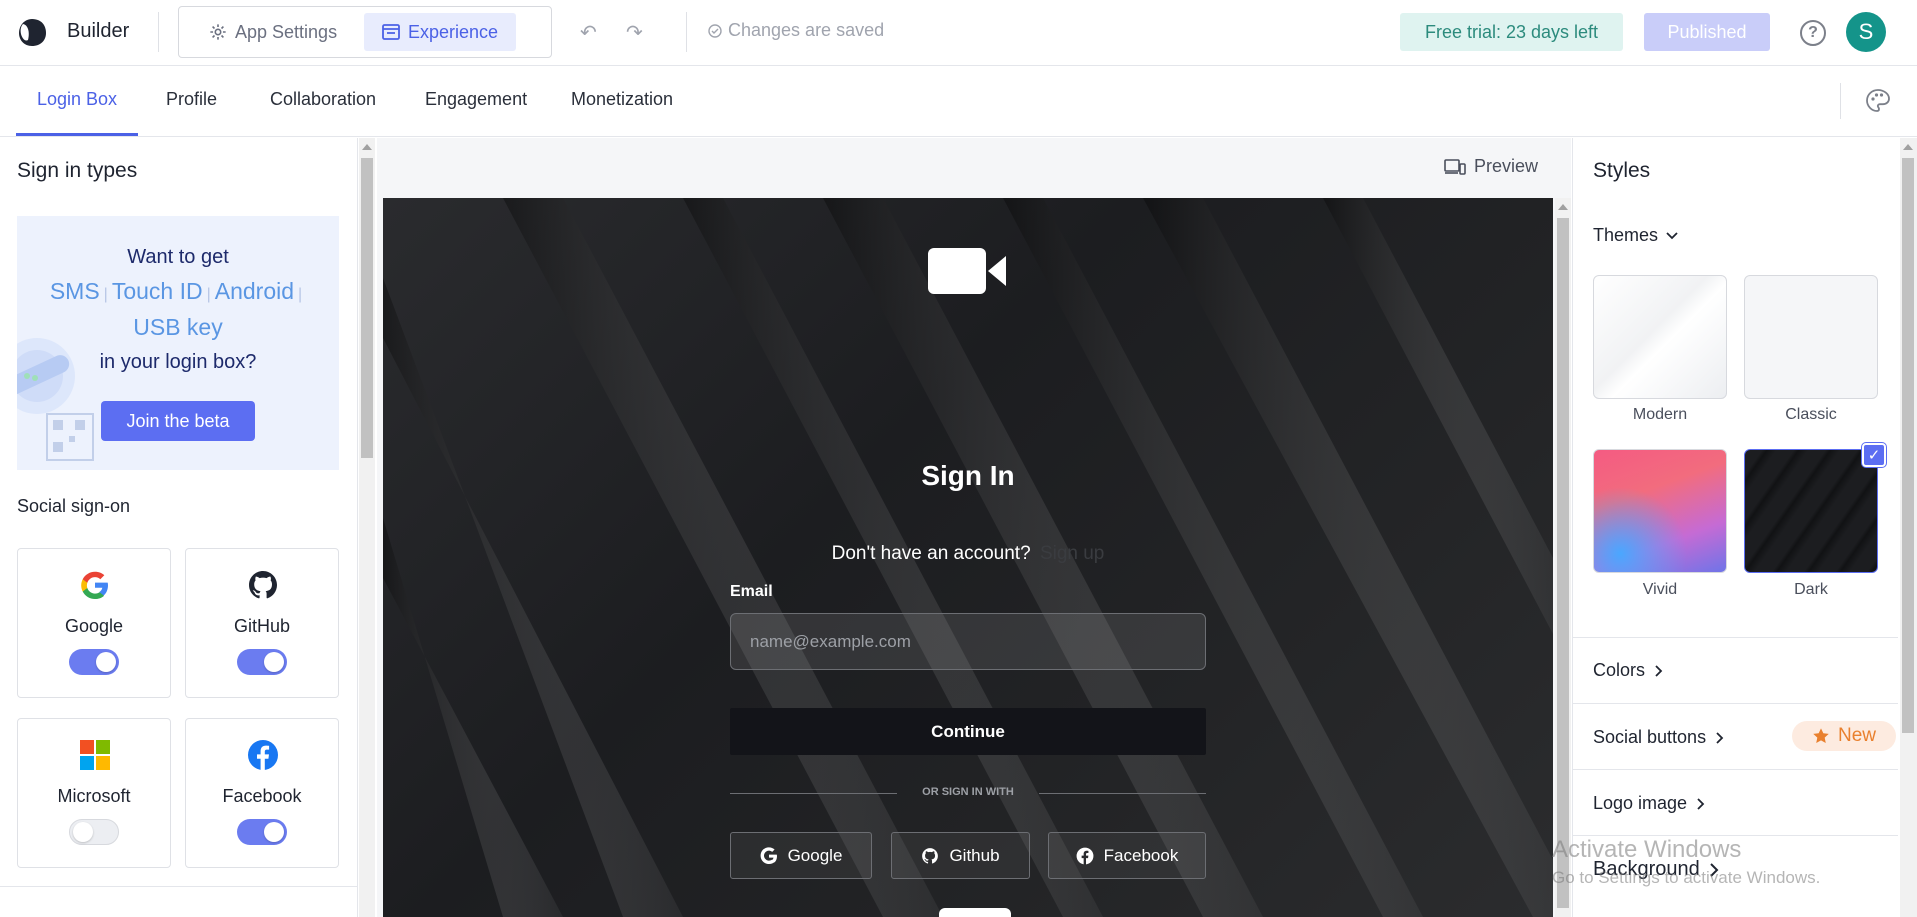  What do you see at coordinates (286, 31) in the screenshot?
I see `app-settings-label: App Settings` at bounding box center [286, 31].